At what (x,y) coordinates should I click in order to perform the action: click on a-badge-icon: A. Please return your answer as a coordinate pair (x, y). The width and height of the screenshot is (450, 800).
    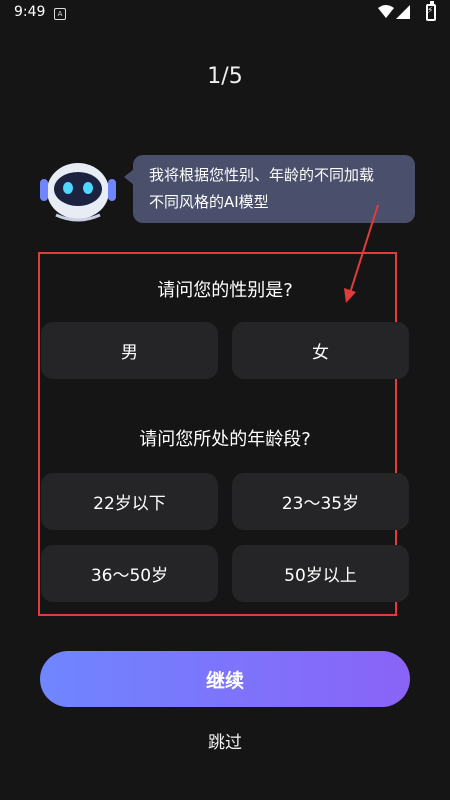
    Looking at the image, I should click on (60, 14).